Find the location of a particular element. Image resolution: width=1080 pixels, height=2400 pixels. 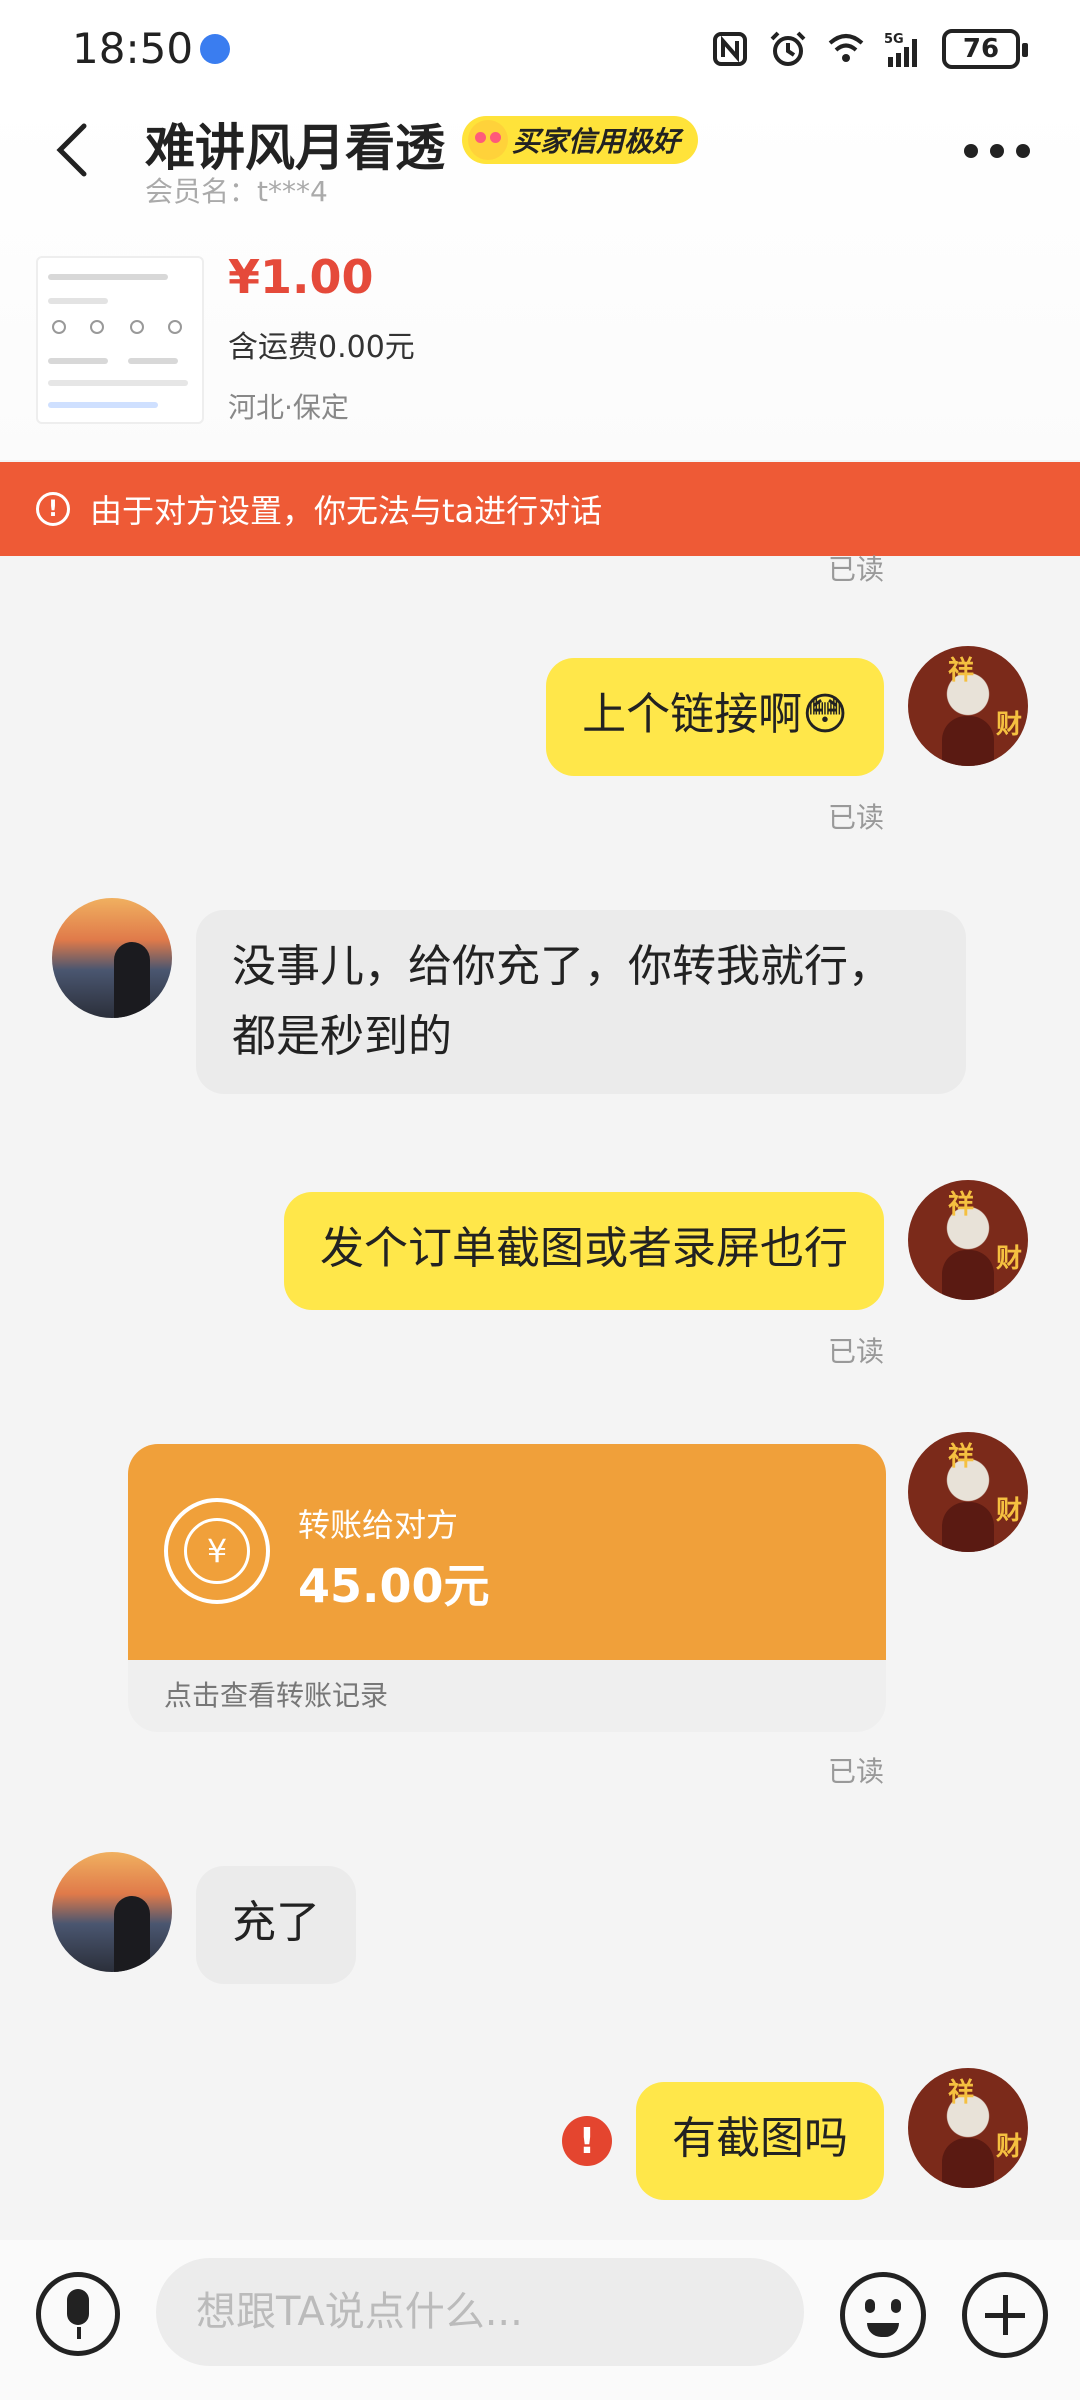

plus-icon is located at coordinates (1005, 2315).